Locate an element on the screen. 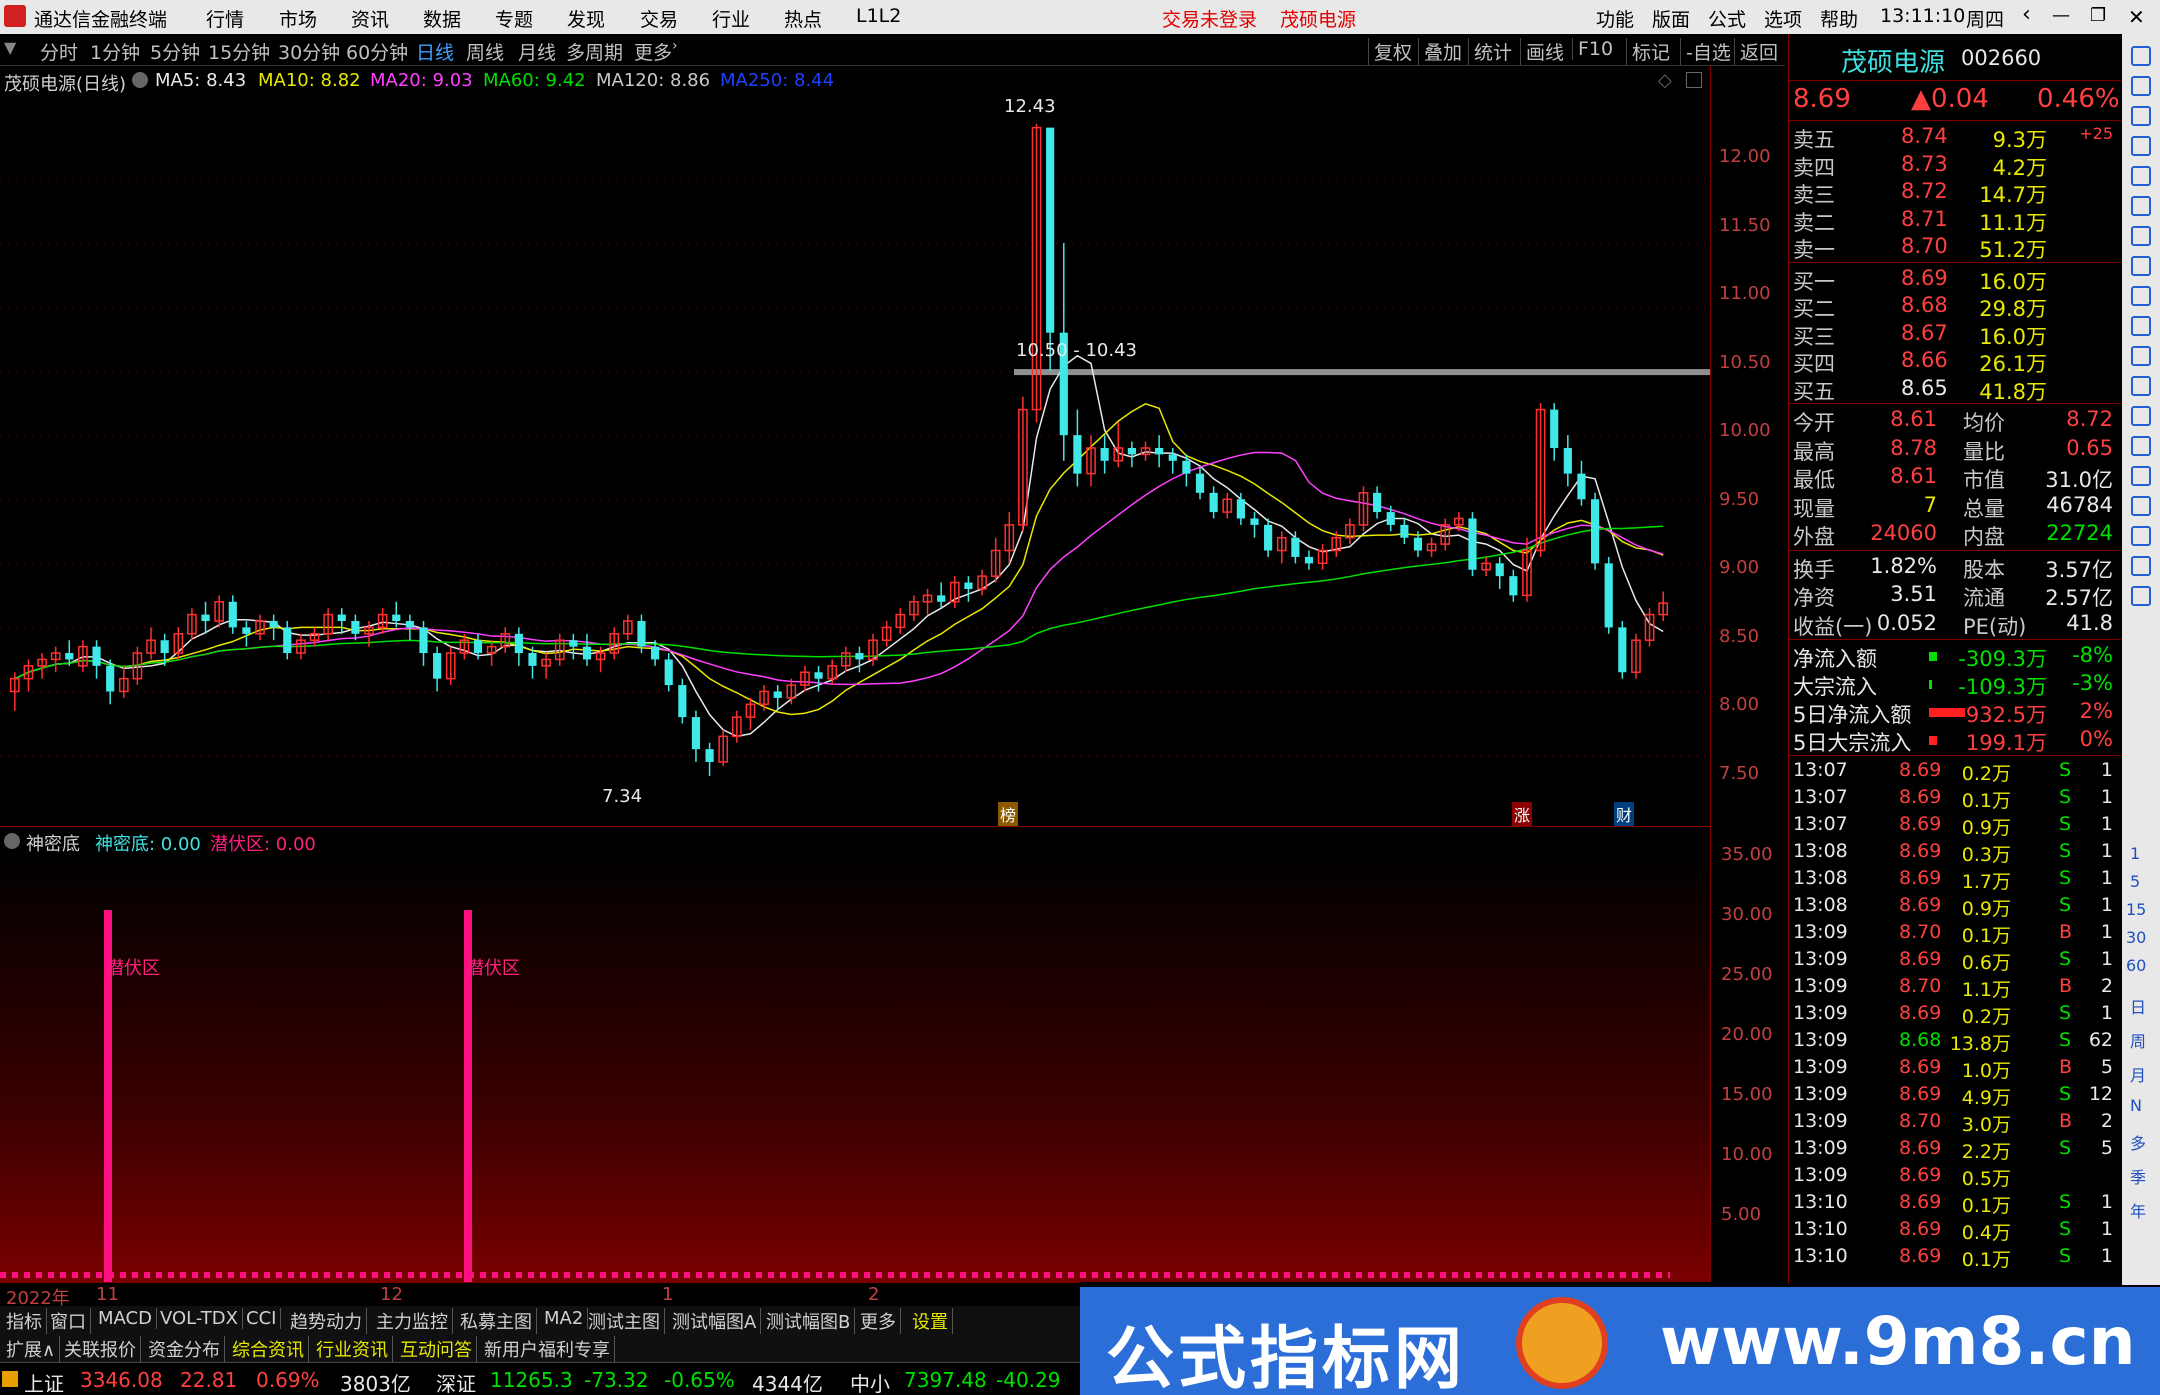 The width and height of the screenshot is (2160, 1395). stat-row: 外盘 24060 内盘 22724 is located at coordinates (1954, 535).